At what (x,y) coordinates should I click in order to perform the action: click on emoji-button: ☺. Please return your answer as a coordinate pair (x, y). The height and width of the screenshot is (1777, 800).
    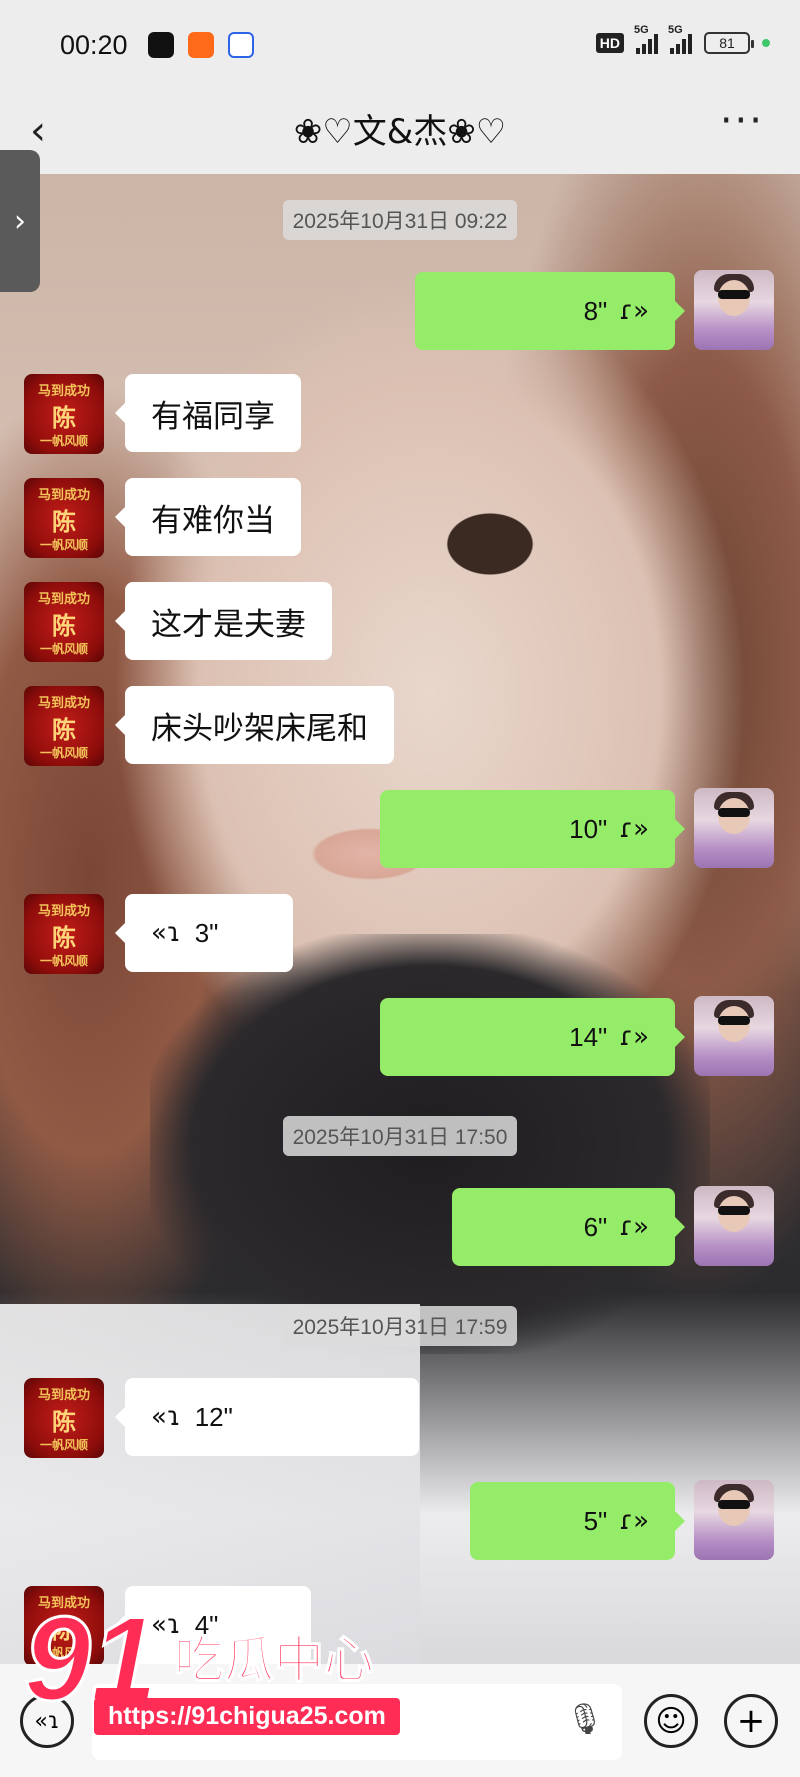
    Looking at the image, I should click on (671, 1721).